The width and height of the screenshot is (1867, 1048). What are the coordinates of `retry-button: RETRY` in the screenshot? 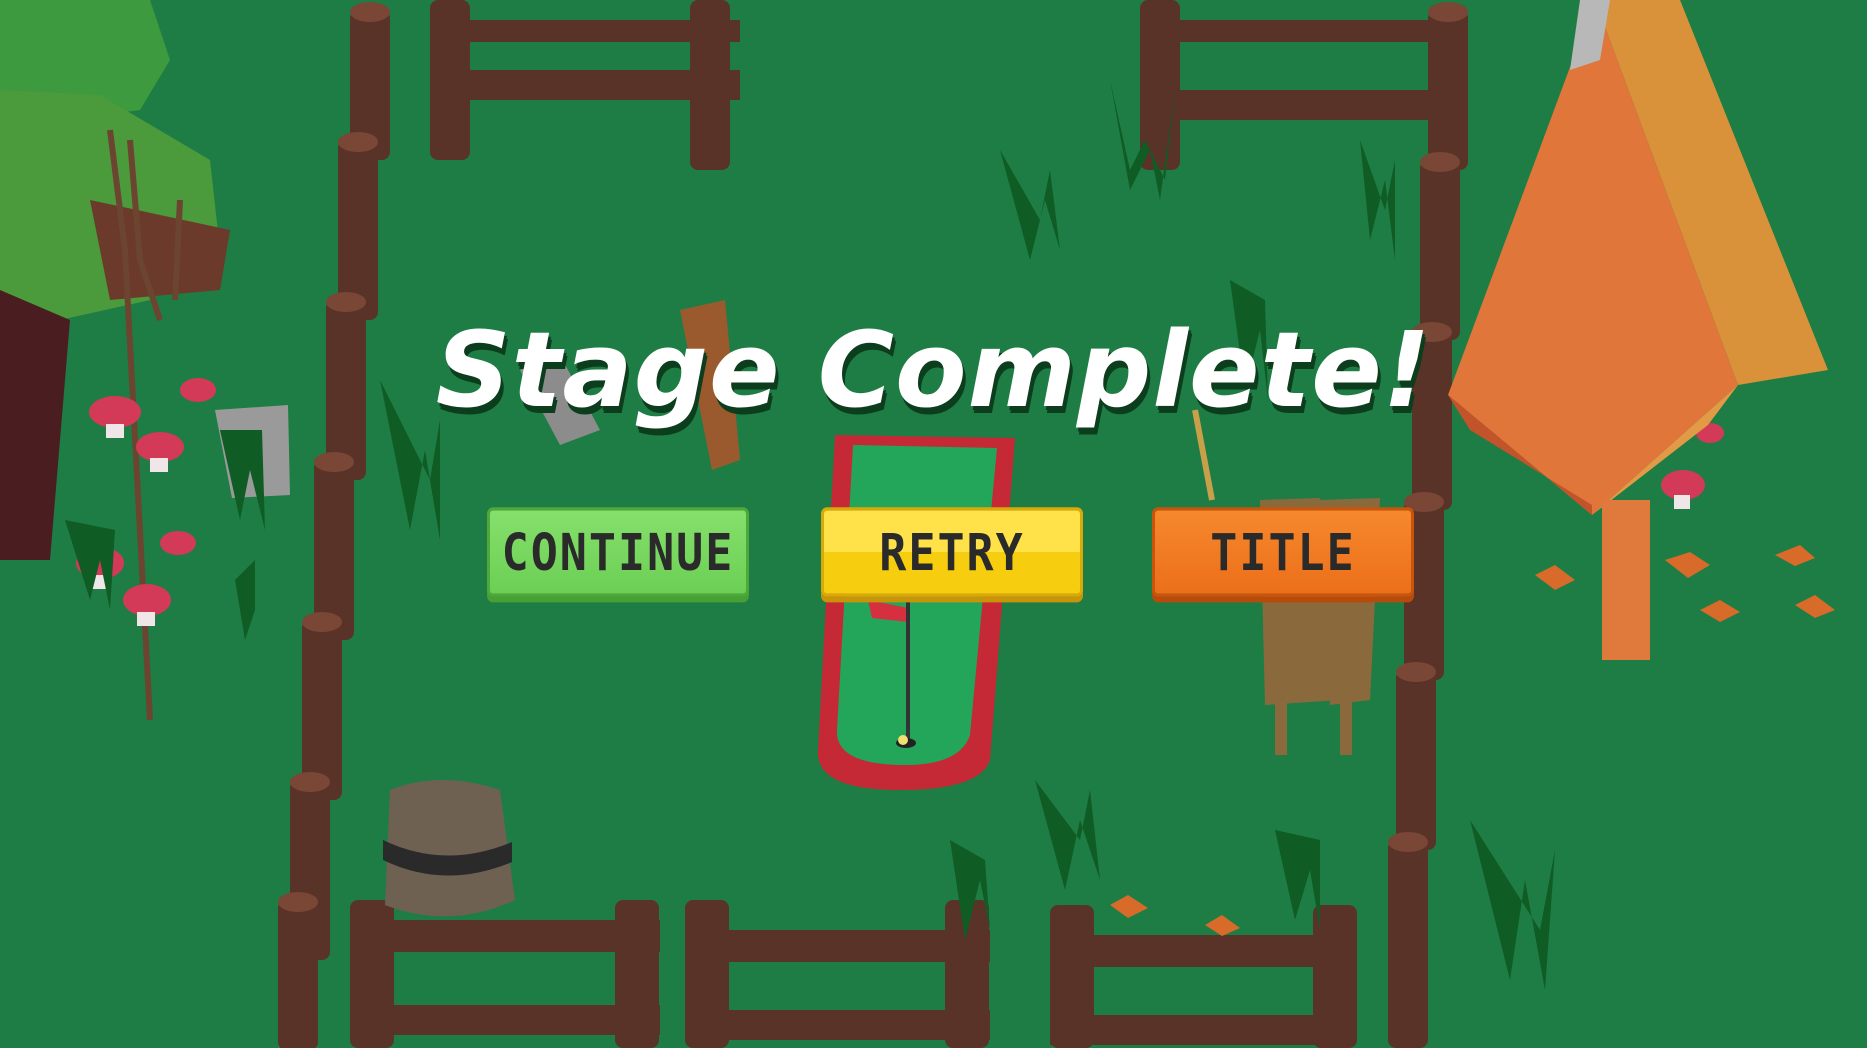 It's located at (952, 552).